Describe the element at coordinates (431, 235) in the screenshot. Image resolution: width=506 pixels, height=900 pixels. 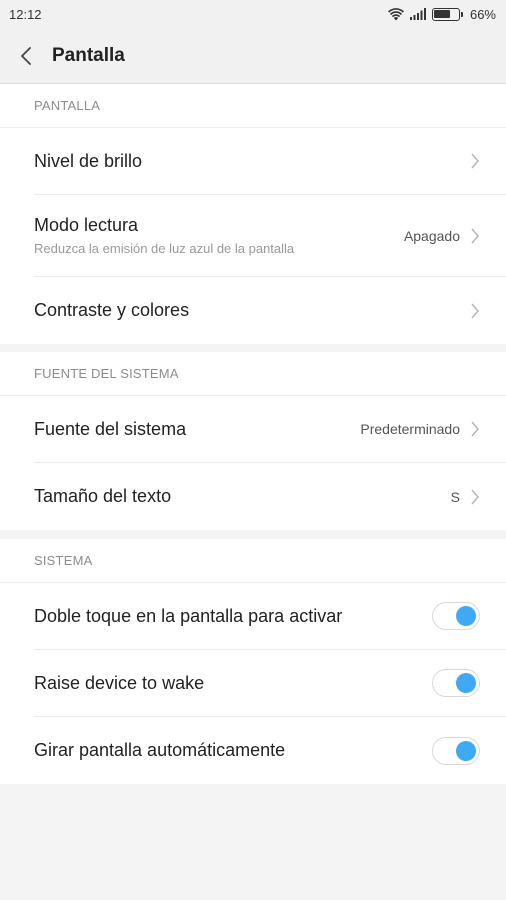
I see `row-value: Apagado` at that location.